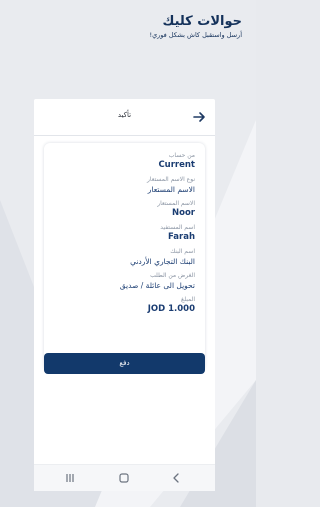 The height and width of the screenshot is (507, 320). I want to click on field-alias: الاسم المستعار Noor, so click(176, 209).